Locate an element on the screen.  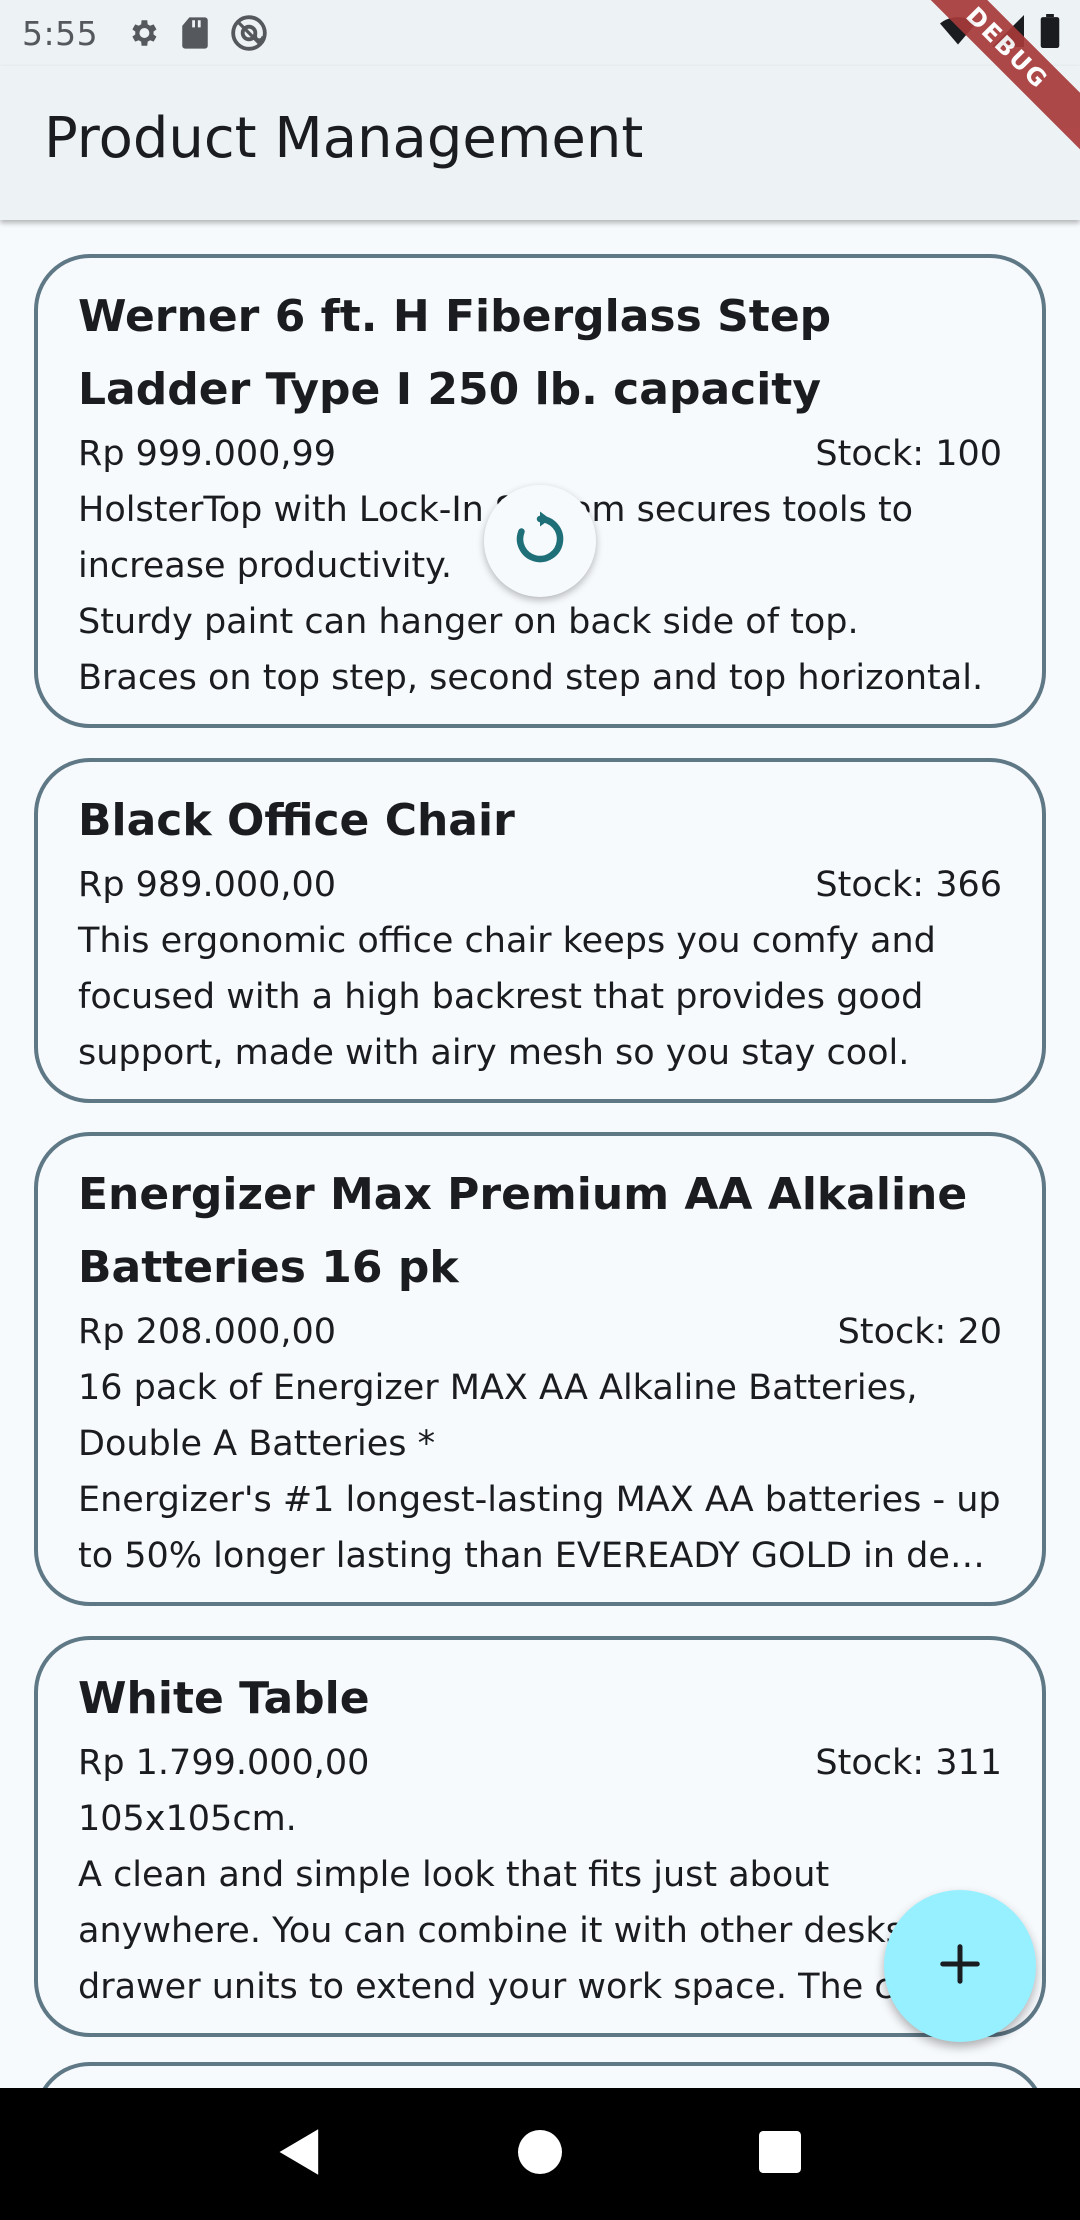
product-stock: Stock: 20 is located at coordinates (919, 1332).